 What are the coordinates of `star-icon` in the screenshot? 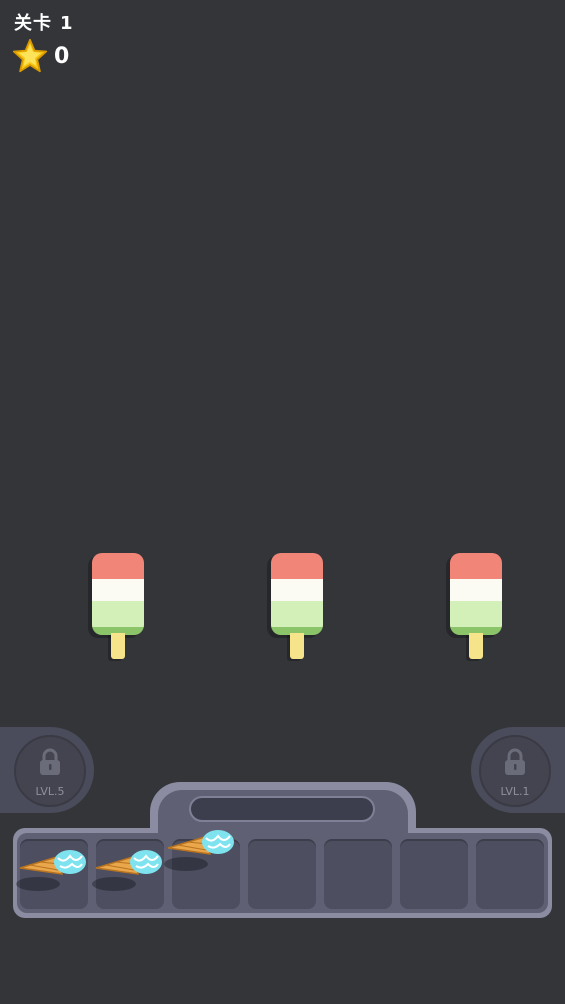 It's located at (30, 55).